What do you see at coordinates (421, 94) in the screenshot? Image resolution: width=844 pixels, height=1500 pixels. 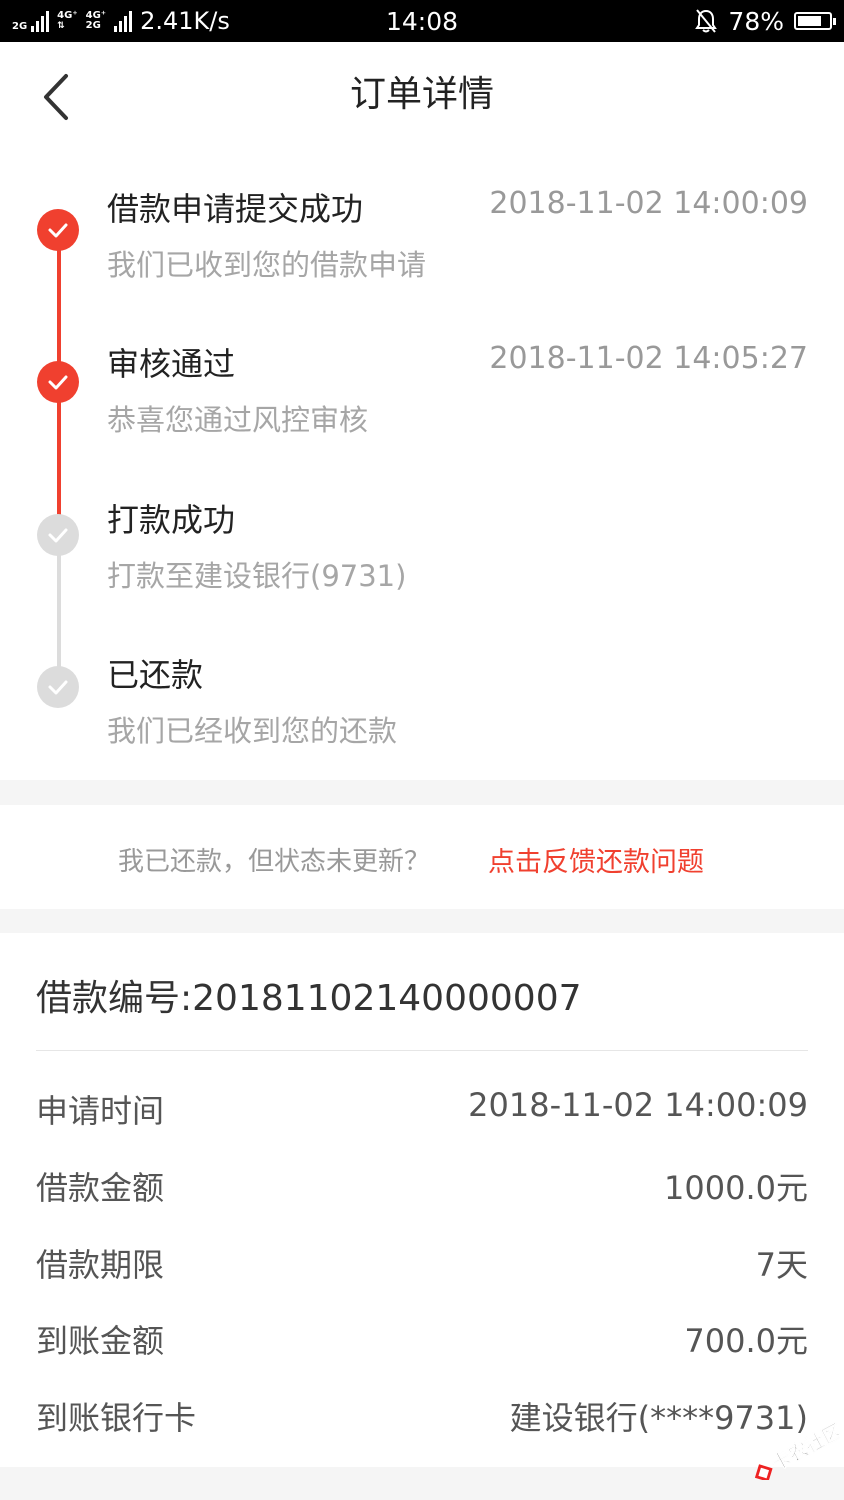 I see `page-title: 订单详情` at bounding box center [421, 94].